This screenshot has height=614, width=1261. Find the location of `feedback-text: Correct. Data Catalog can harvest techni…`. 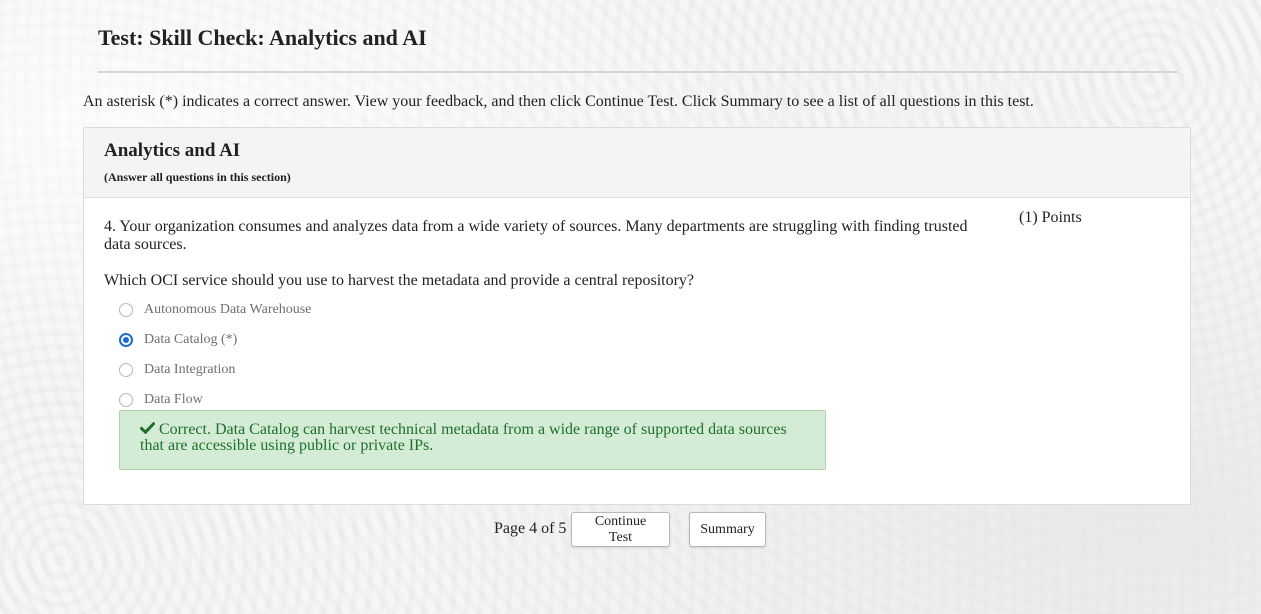

feedback-text: Correct. Data Catalog can harvest techni… is located at coordinates (463, 437).